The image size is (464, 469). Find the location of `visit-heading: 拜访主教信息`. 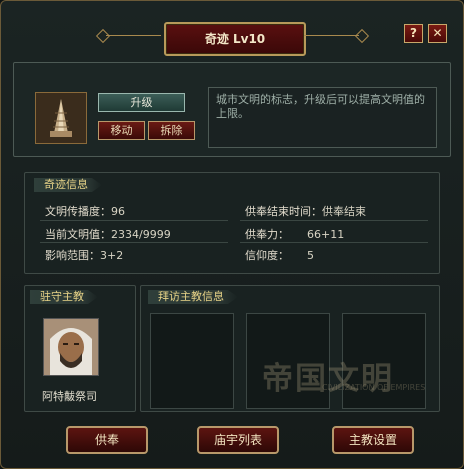

visit-heading: 拜访主教信息 is located at coordinates (193, 297).